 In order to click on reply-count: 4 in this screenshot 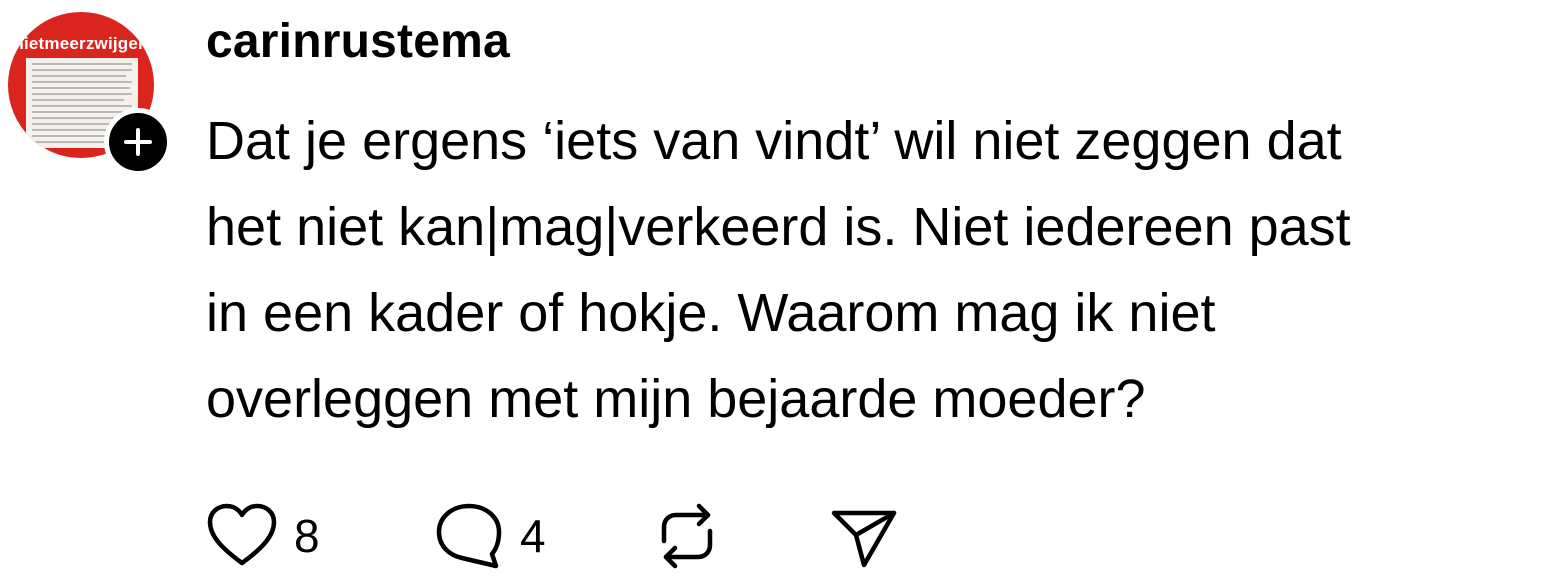, I will do `click(533, 536)`.